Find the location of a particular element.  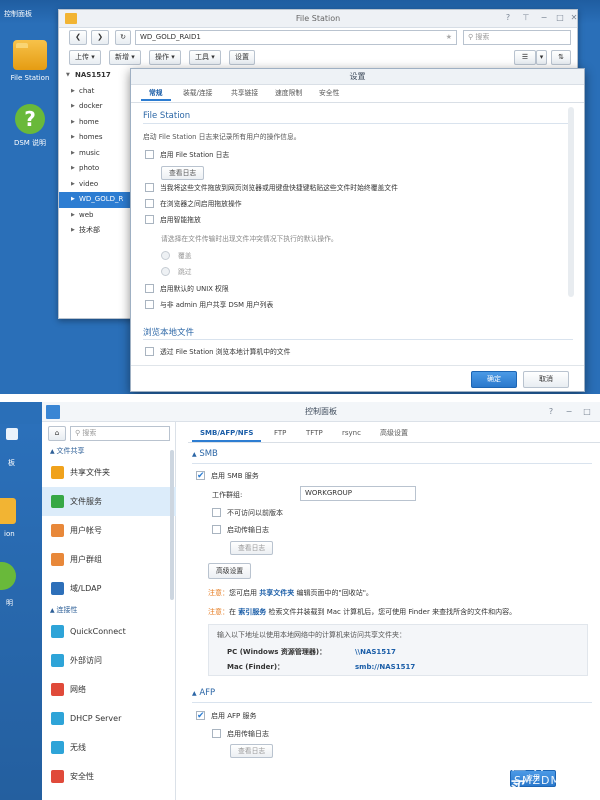

upload-button: 上传 ▾ is located at coordinates (85, 57).